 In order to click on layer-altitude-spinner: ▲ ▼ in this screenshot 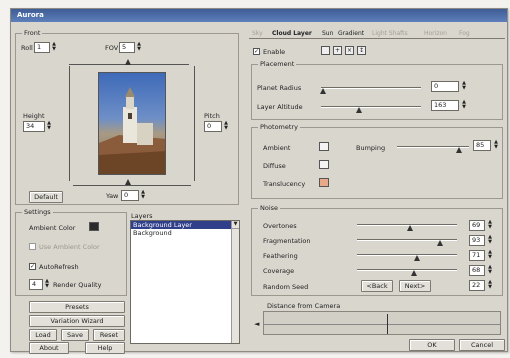, I will do `click(464, 105)`.